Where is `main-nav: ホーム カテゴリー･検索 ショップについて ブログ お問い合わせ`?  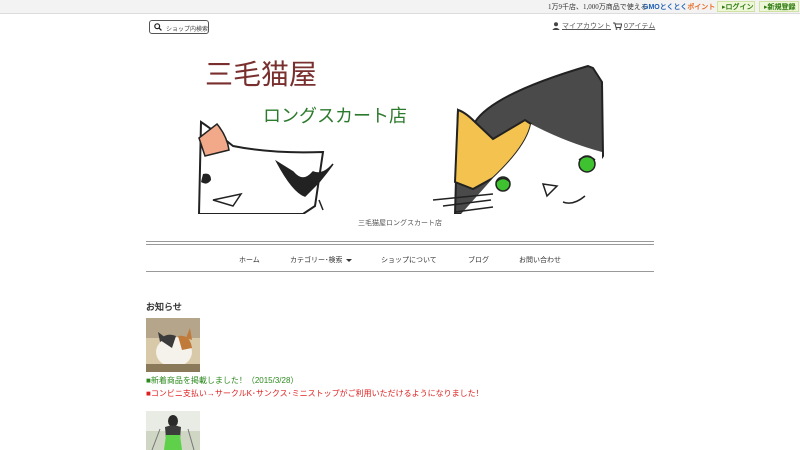 main-nav: ホーム カテゴリー･検索 ショップについて ブログ お問い合わせ is located at coordinates (400, 258).